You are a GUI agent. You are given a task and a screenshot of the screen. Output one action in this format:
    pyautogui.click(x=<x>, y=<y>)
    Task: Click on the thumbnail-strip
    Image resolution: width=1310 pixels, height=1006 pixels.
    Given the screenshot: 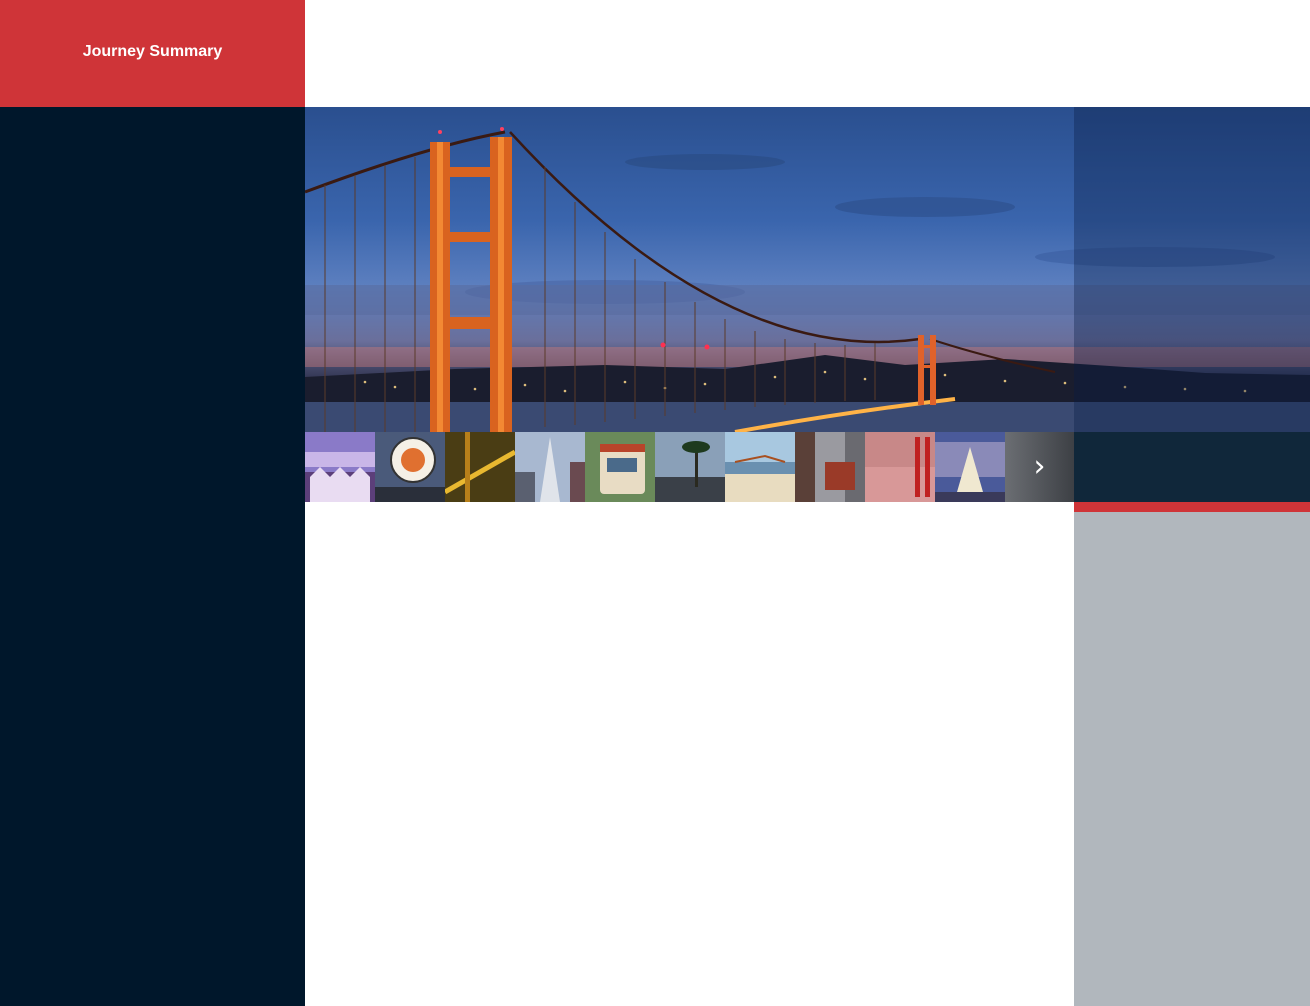 What is the action you would take?
    pyautogui.click(x=689, y=467)
    